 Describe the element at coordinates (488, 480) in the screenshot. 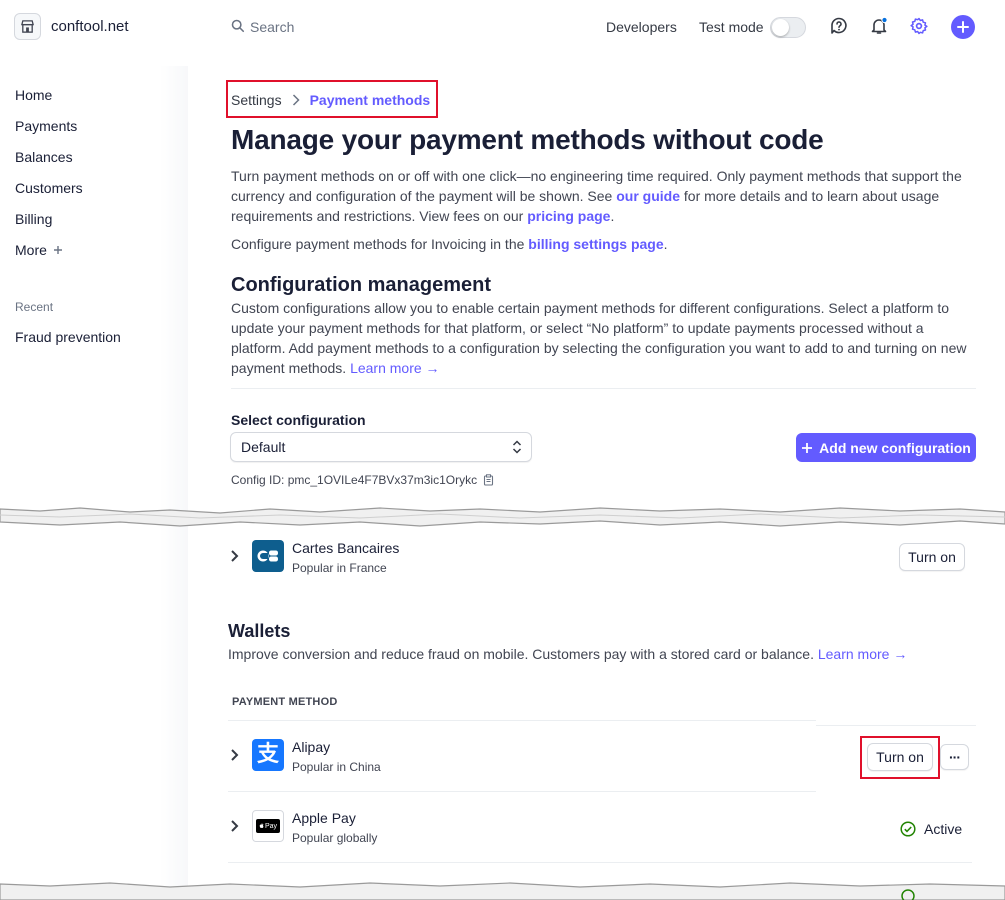

I see `copy-clipboard-icon` at that location.